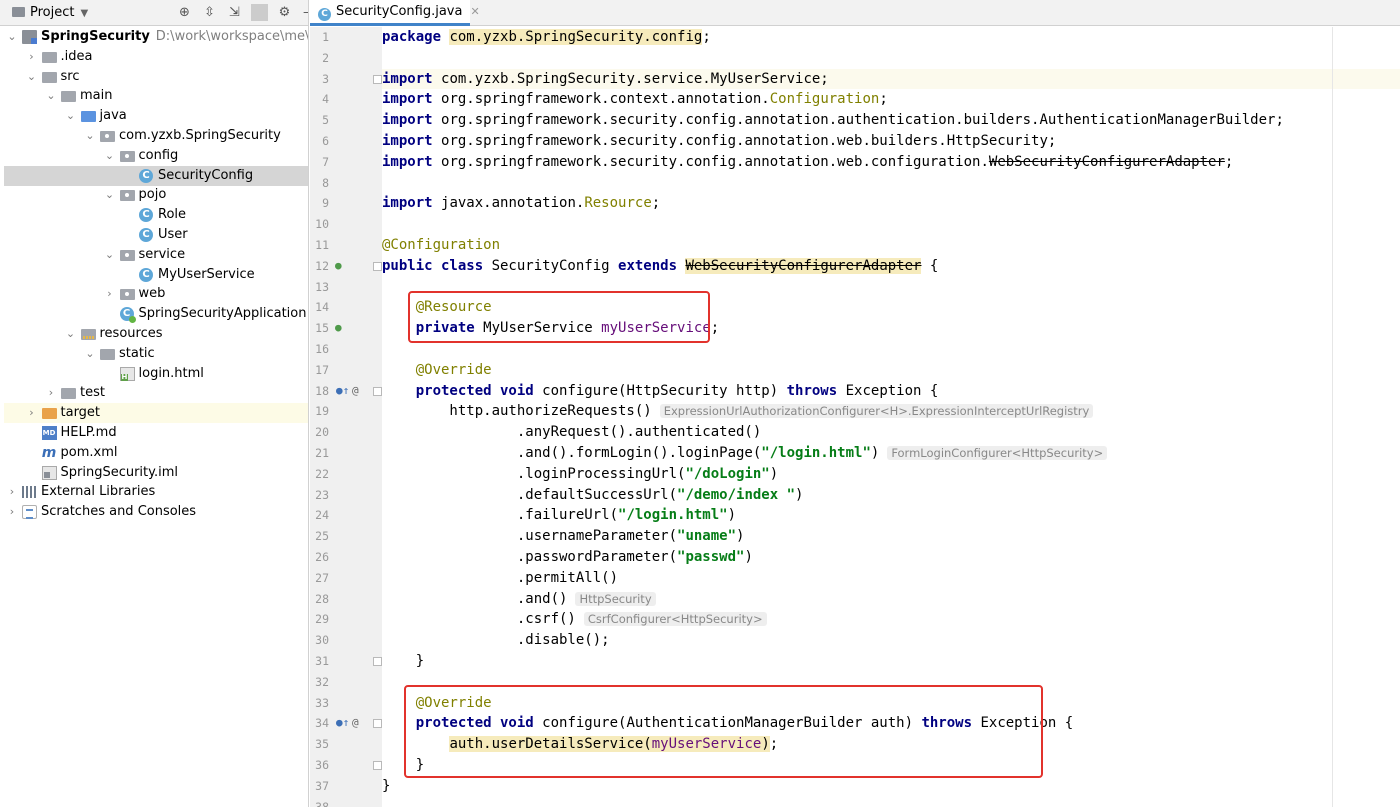 Image resolution: width=1400 pixels, height=807 pixels. I want to click on tree-item: C MyUserService, so click(156, 275).